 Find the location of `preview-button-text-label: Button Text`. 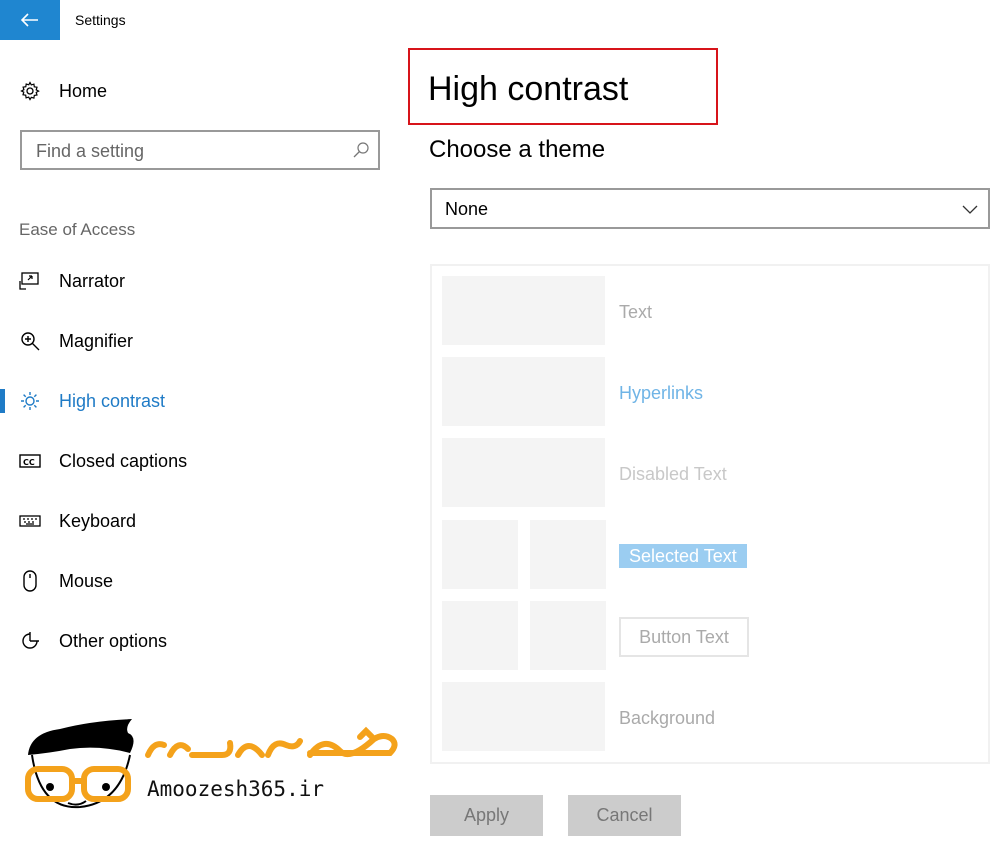

preview-button-text-label: Button Text is located at coordinates (684, 637).